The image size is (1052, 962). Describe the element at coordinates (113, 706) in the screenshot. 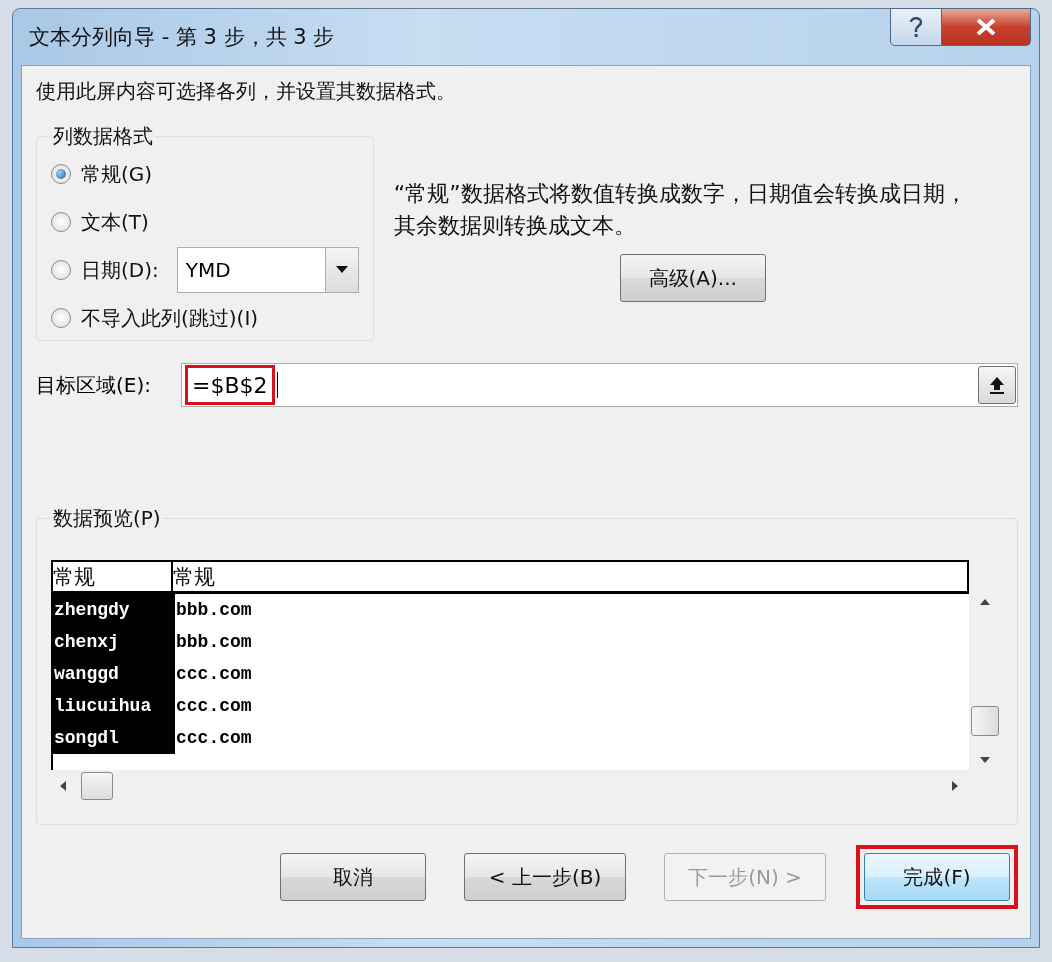

I see `table-cell: liucuihua` at that location.